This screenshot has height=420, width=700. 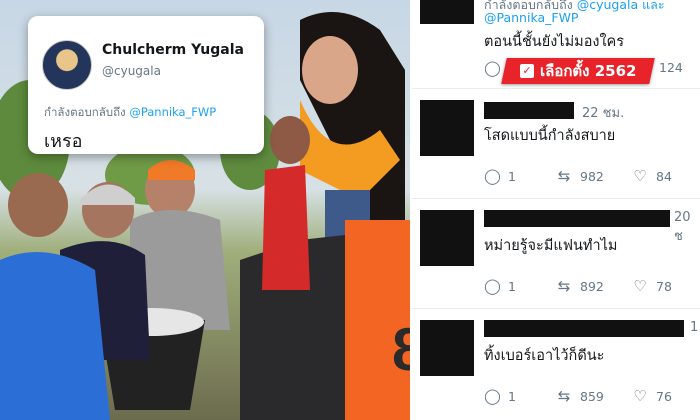 What do you see at coordinates (682, 227) in the screenshot?
I see `tweet-time: 20 ช` at bounding box center [682, 227].